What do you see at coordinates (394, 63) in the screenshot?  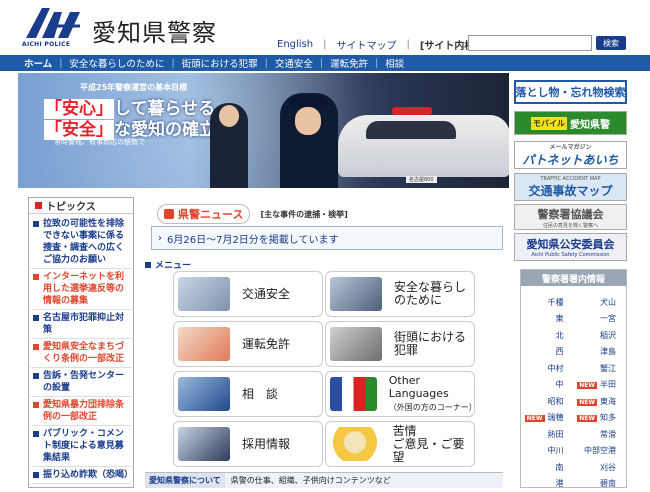 I see `nav-consultation: 相談` at bounding box center [394, 63].